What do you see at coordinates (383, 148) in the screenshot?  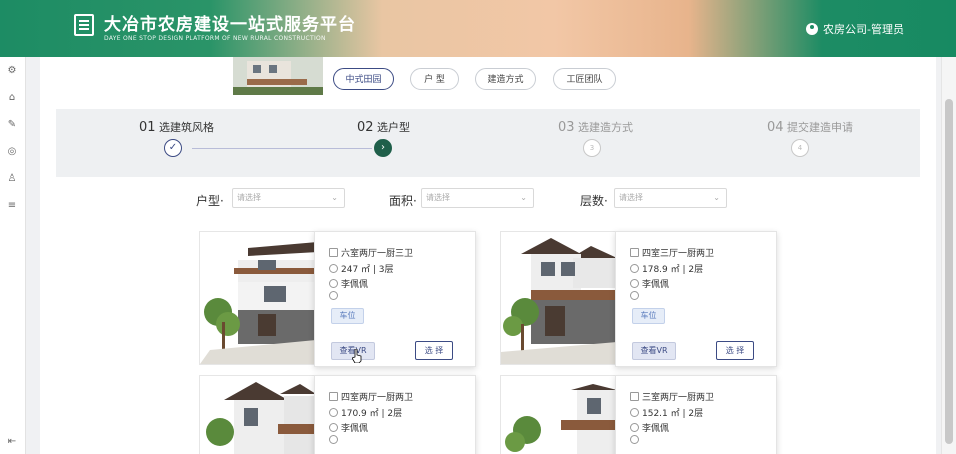 I see `step-2-current-icon: ›` at bounding box center [383, 148].